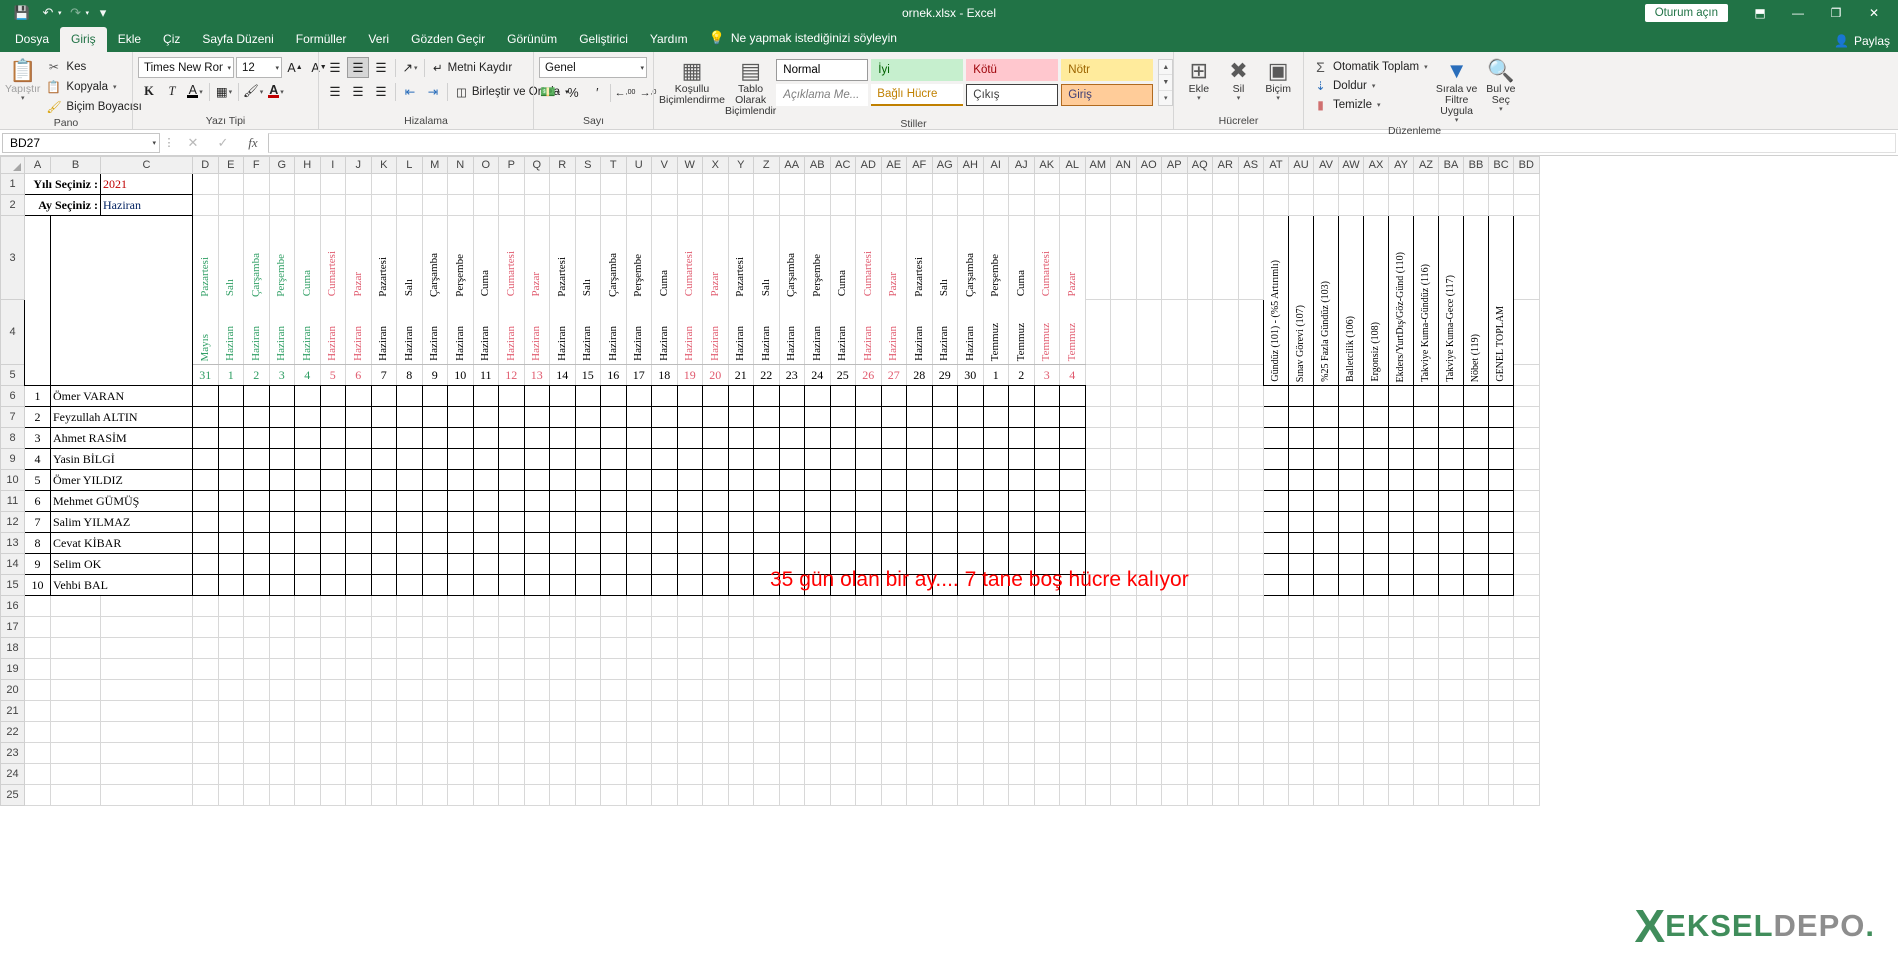 The image size is (1898, 954). What do you see at coordinates (121, 459) in the screenshot?
I see `employee-name: Yasin BİLGİ` at bounding box center [121, 459].